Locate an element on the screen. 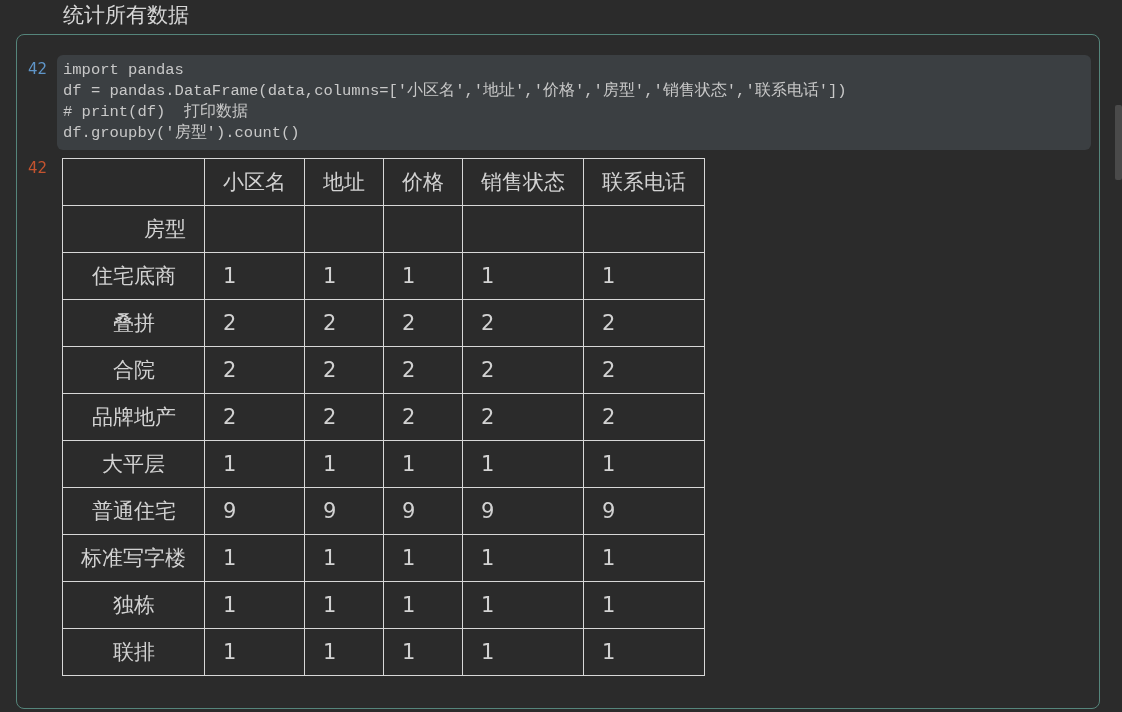 The height and width of the screenshot is (712, 1122). code-line: # print(df) 打印数据 is located at coordinates (155, 112).